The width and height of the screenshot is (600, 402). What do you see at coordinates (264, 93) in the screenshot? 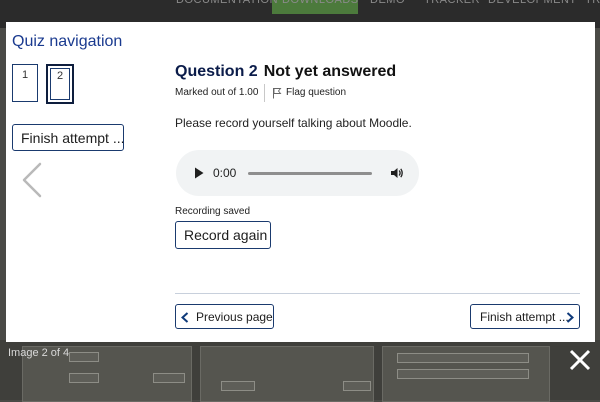
I see `info-divider` at bounding box center [264, 93].